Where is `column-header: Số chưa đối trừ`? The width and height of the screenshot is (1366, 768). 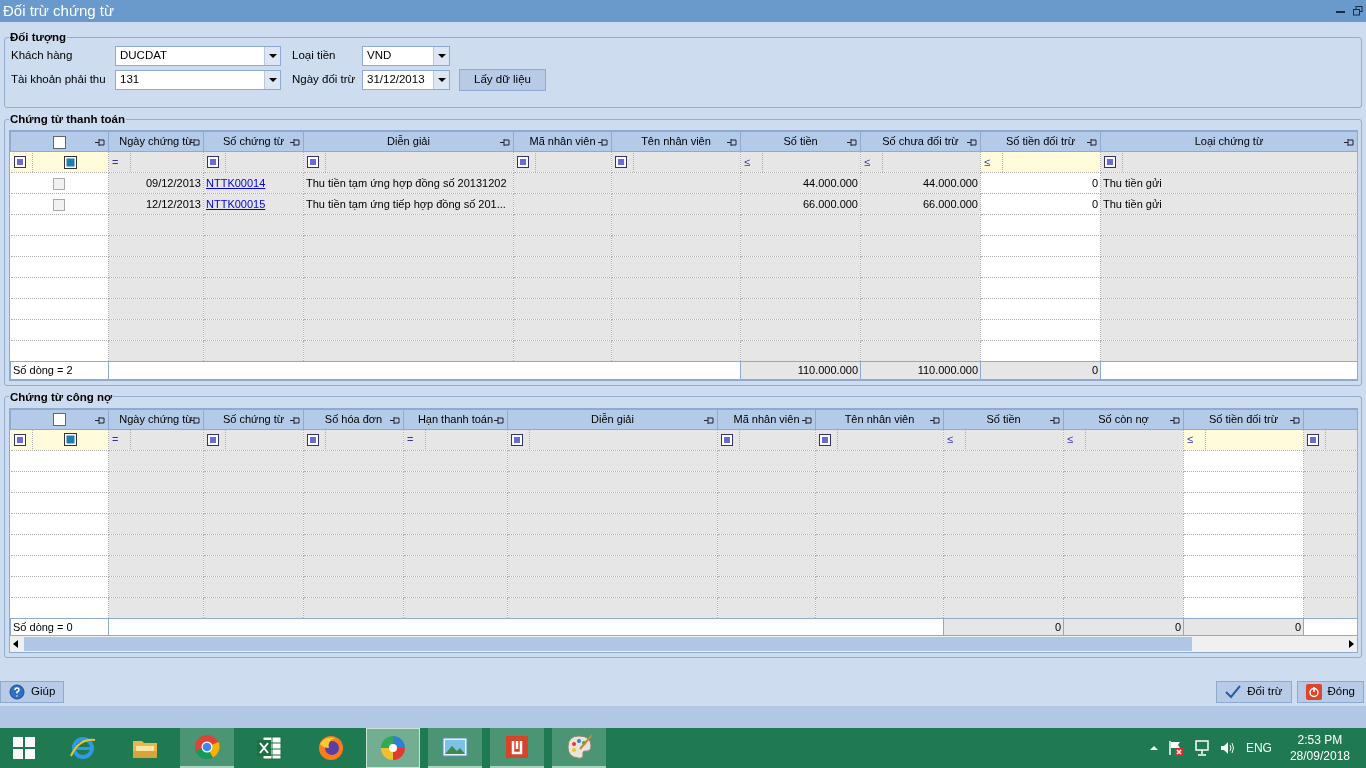 column-header: Số chưa đối trừ is located at coordinates (920, 141).